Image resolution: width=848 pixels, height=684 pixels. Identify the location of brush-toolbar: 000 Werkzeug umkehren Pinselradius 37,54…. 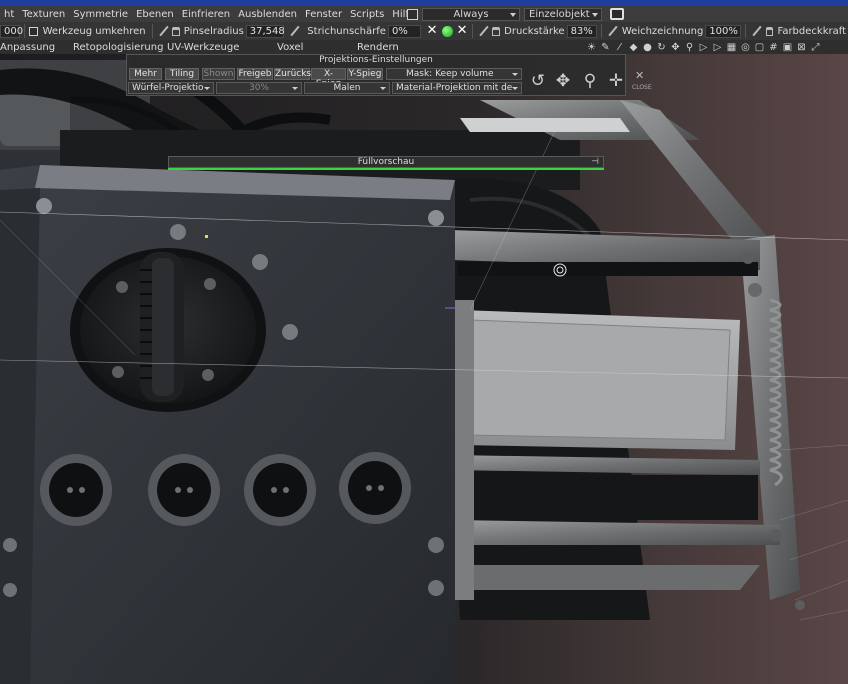
(424, 31).